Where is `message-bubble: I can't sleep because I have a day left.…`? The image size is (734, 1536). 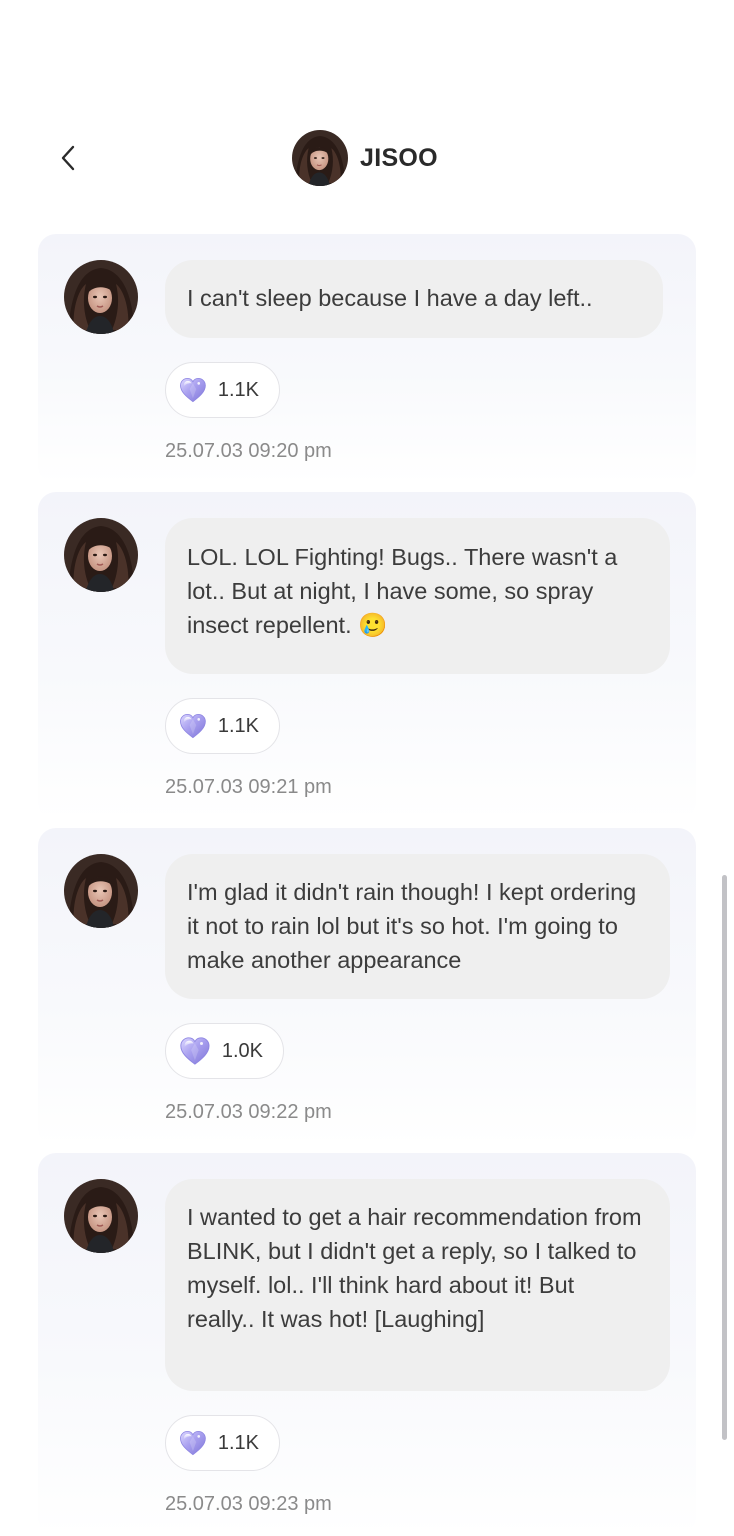
message-bubble: I can't sleep because I have a day left.… is located at coordinates (414, 299).